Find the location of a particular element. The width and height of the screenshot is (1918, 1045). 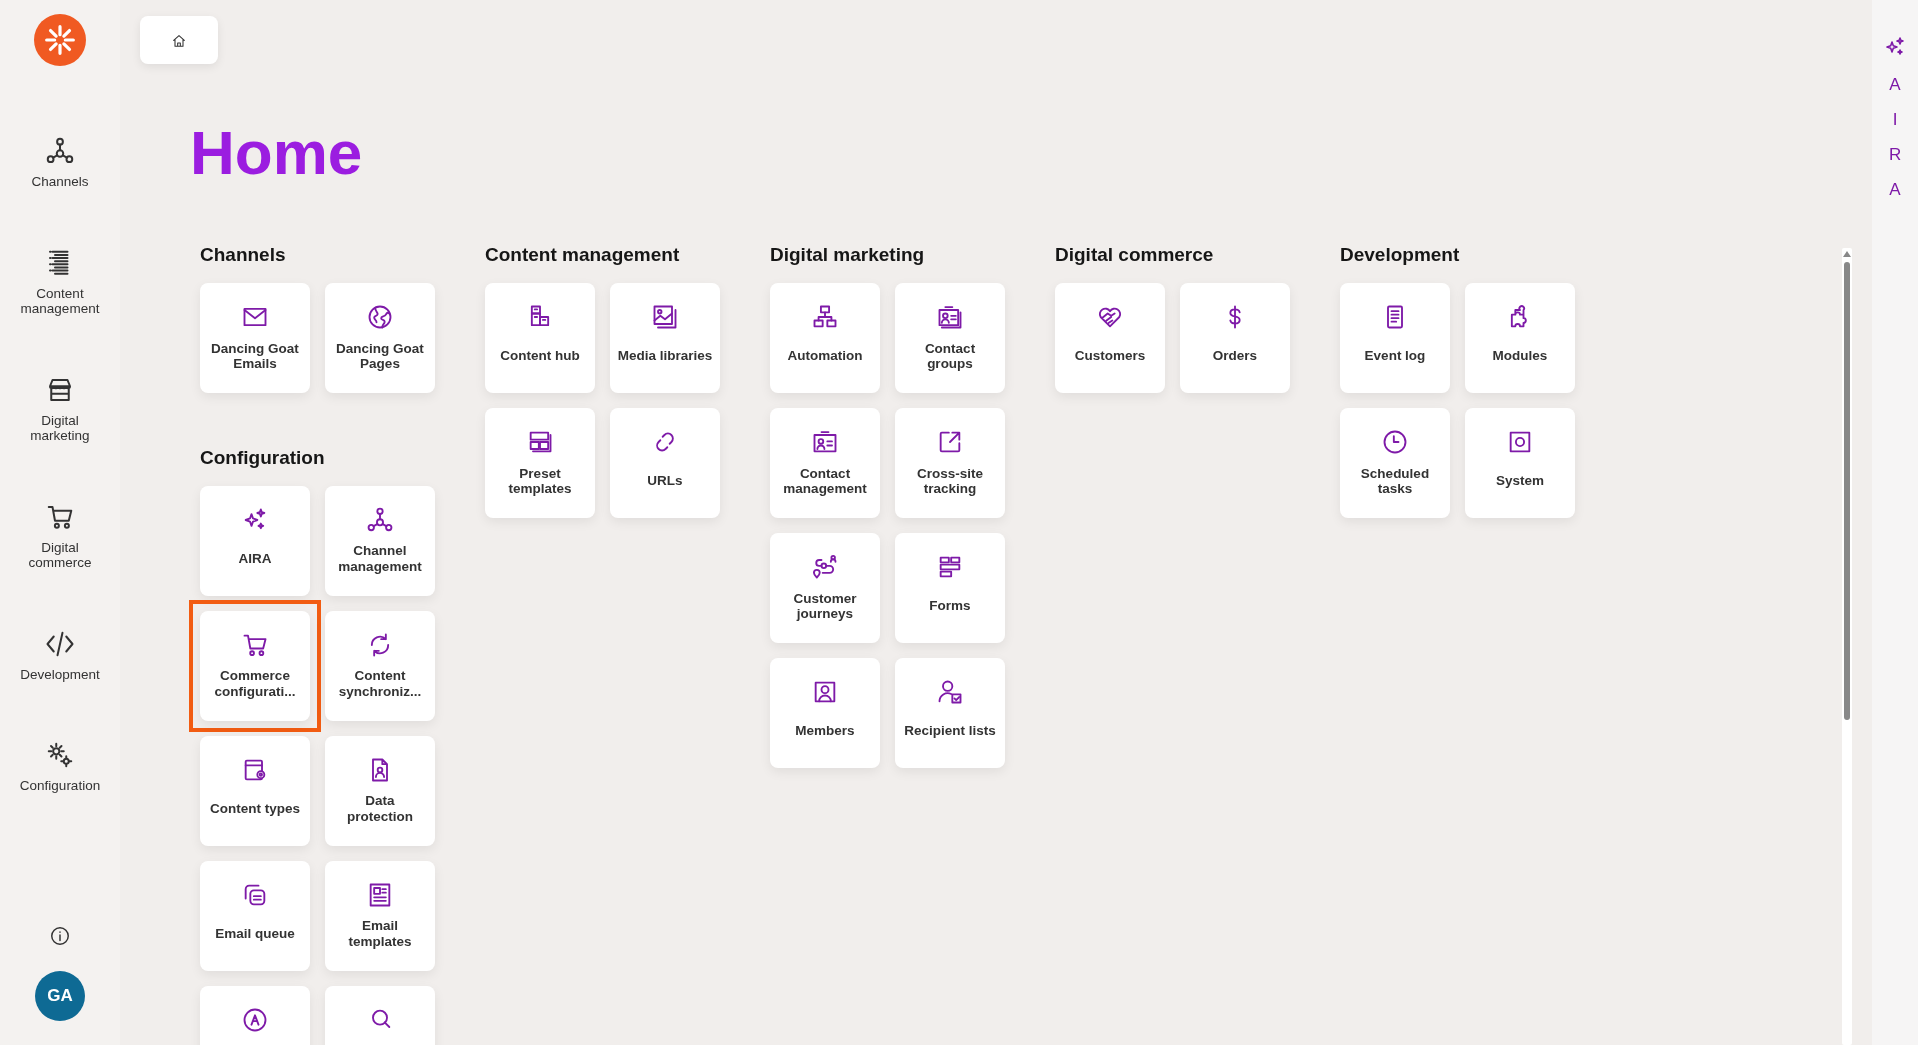

app-tile: Channel management is located at coordinates (380, 541).